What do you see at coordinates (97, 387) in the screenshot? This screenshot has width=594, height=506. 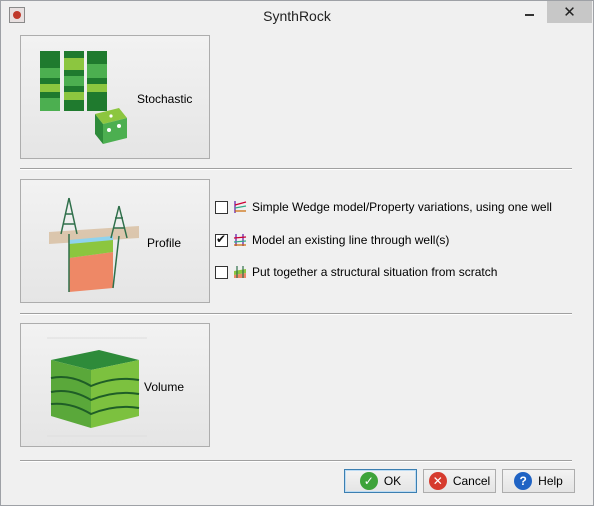 I see `volume-icon` at bounding box center [97, 387].